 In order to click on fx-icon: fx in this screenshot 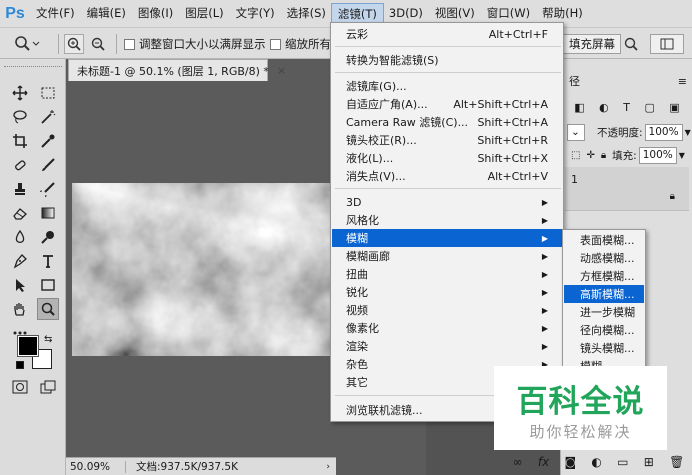, I will do `click(543, 462)`.